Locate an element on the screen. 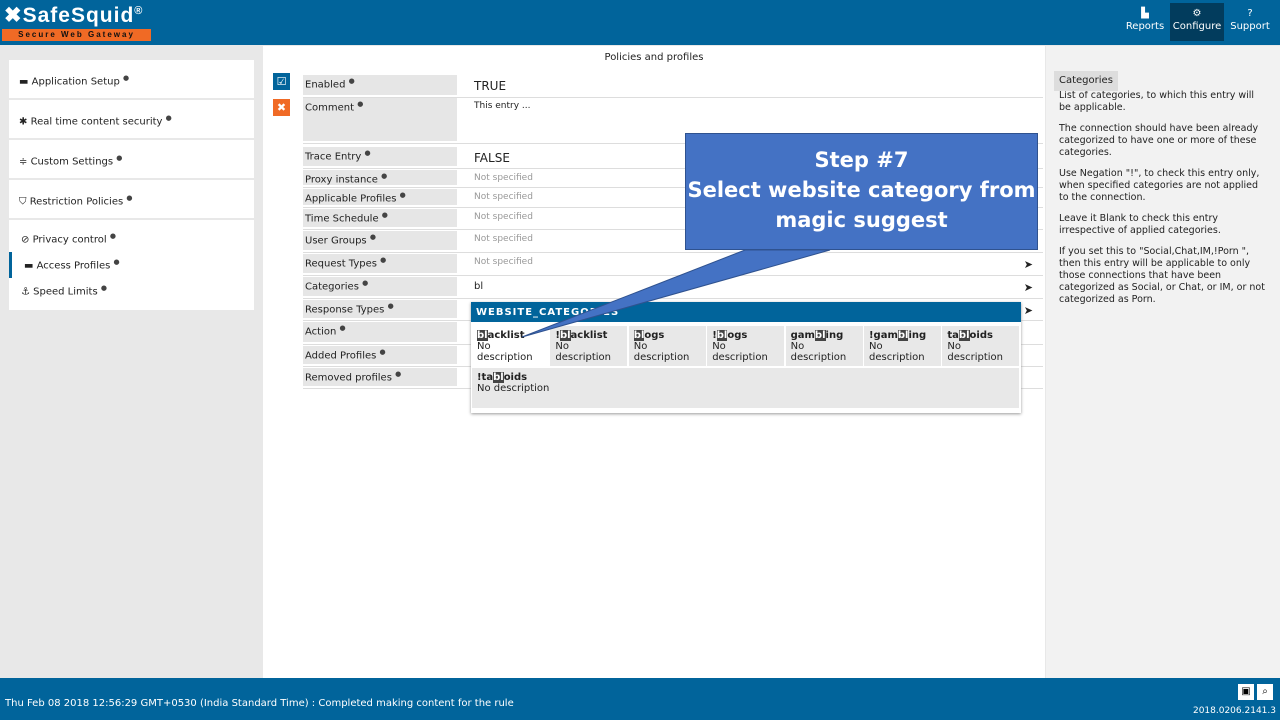  search-button: ⌕ is located at coordinates (1265, 692).